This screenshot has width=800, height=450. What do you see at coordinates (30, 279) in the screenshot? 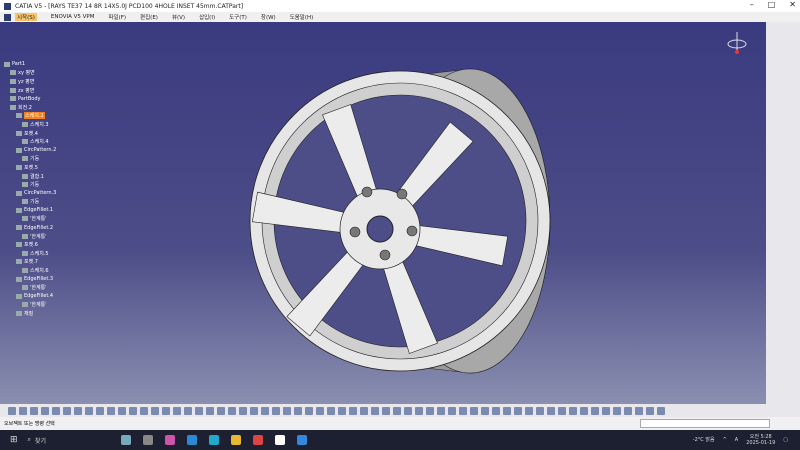
I see `tree-node: EdgeFillet.3` at bounding box center [30, 279].